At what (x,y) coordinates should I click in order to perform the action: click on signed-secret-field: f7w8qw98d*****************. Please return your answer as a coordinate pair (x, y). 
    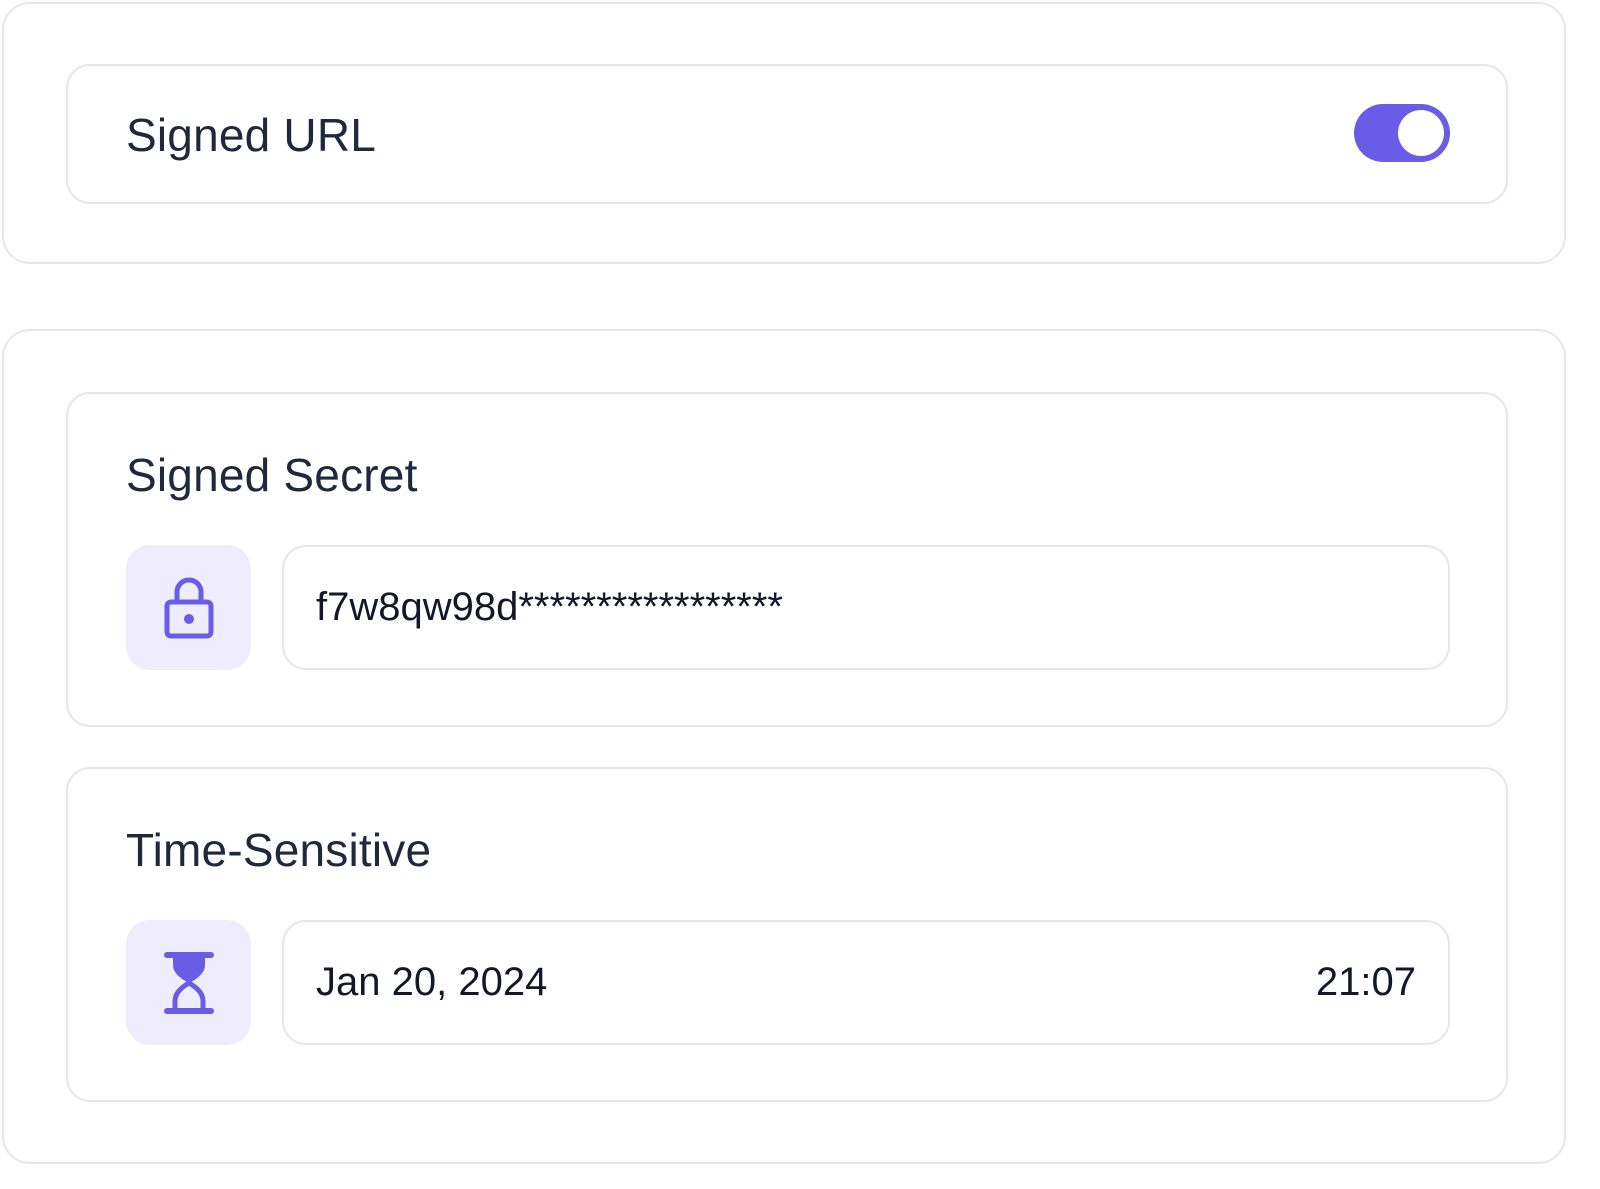
    Looking at the image, I should click on (866, 607).